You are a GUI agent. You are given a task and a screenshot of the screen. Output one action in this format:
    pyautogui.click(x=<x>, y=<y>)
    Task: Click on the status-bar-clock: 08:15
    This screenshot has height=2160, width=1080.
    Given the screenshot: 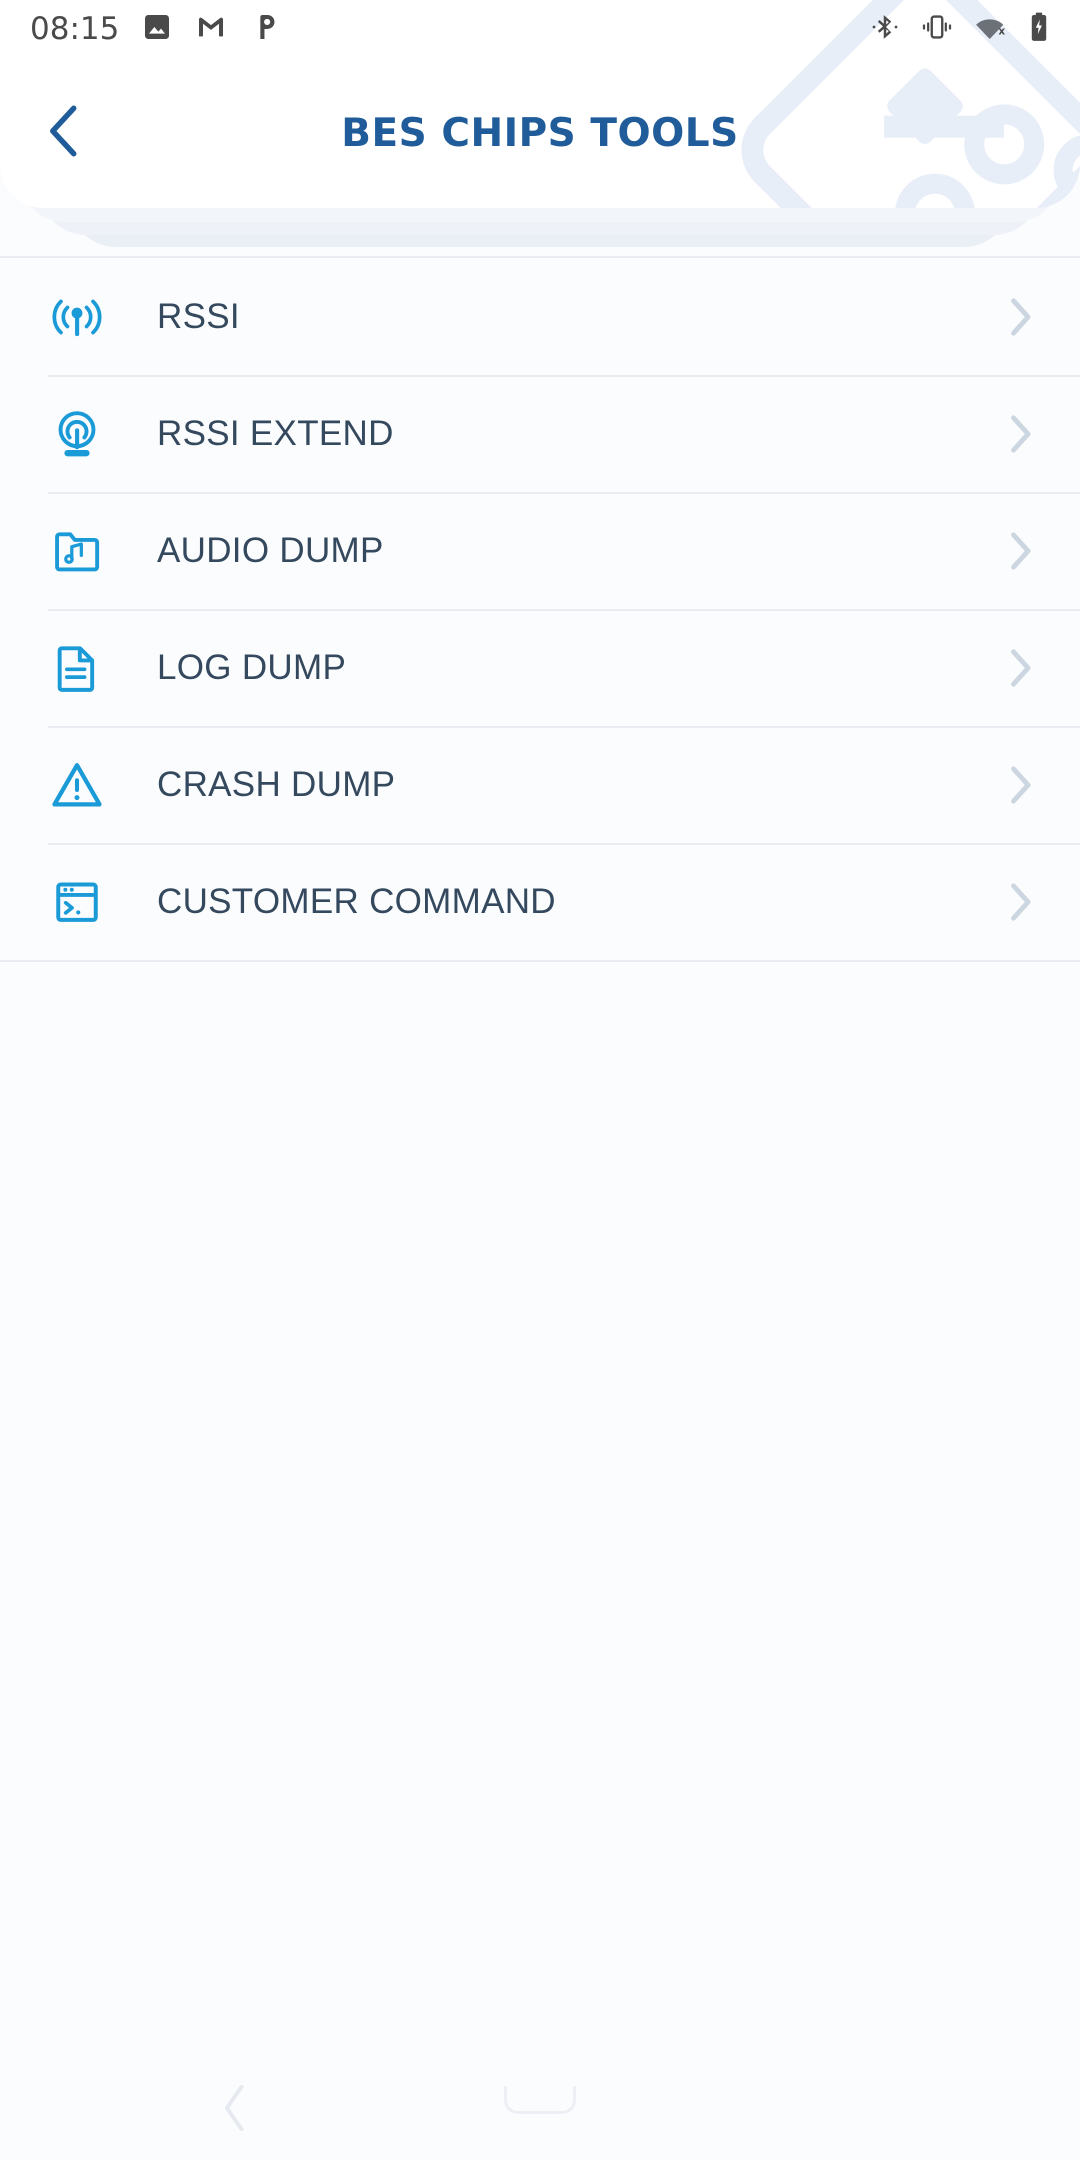 What is the action you would take?
    pyautogui.click(x=75, y=28)
    